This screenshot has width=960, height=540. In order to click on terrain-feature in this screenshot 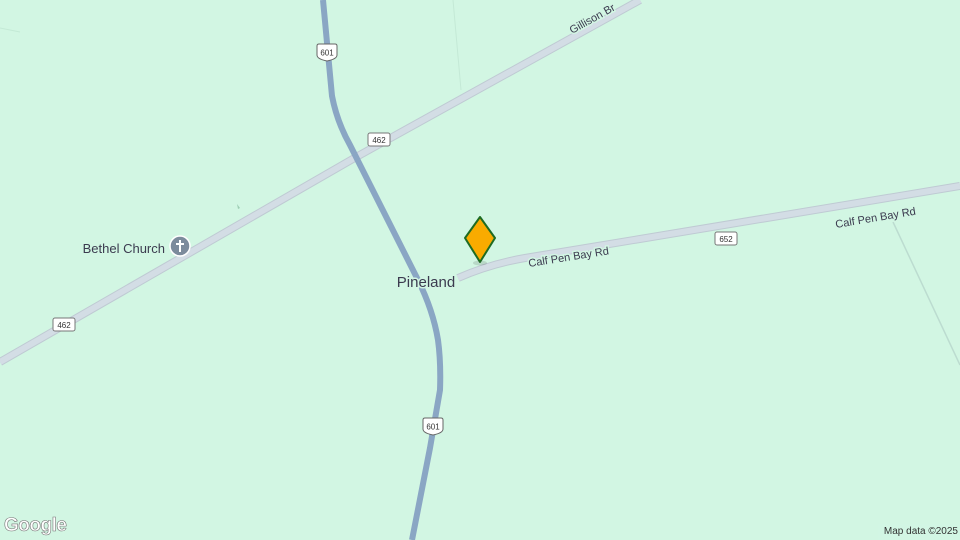, I will do `click(238, 206)`.